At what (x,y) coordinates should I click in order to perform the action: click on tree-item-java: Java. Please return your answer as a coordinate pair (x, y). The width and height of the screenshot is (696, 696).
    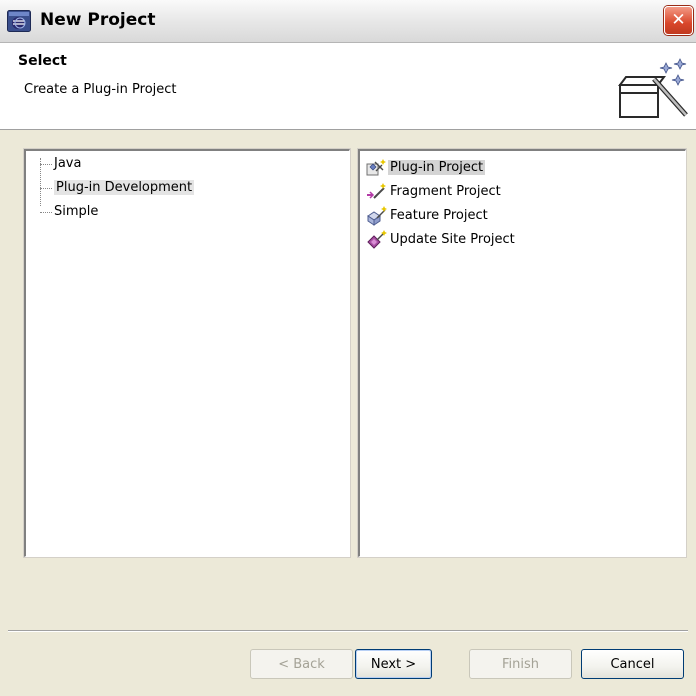
    Looking at the image, I should click on (67, 164).